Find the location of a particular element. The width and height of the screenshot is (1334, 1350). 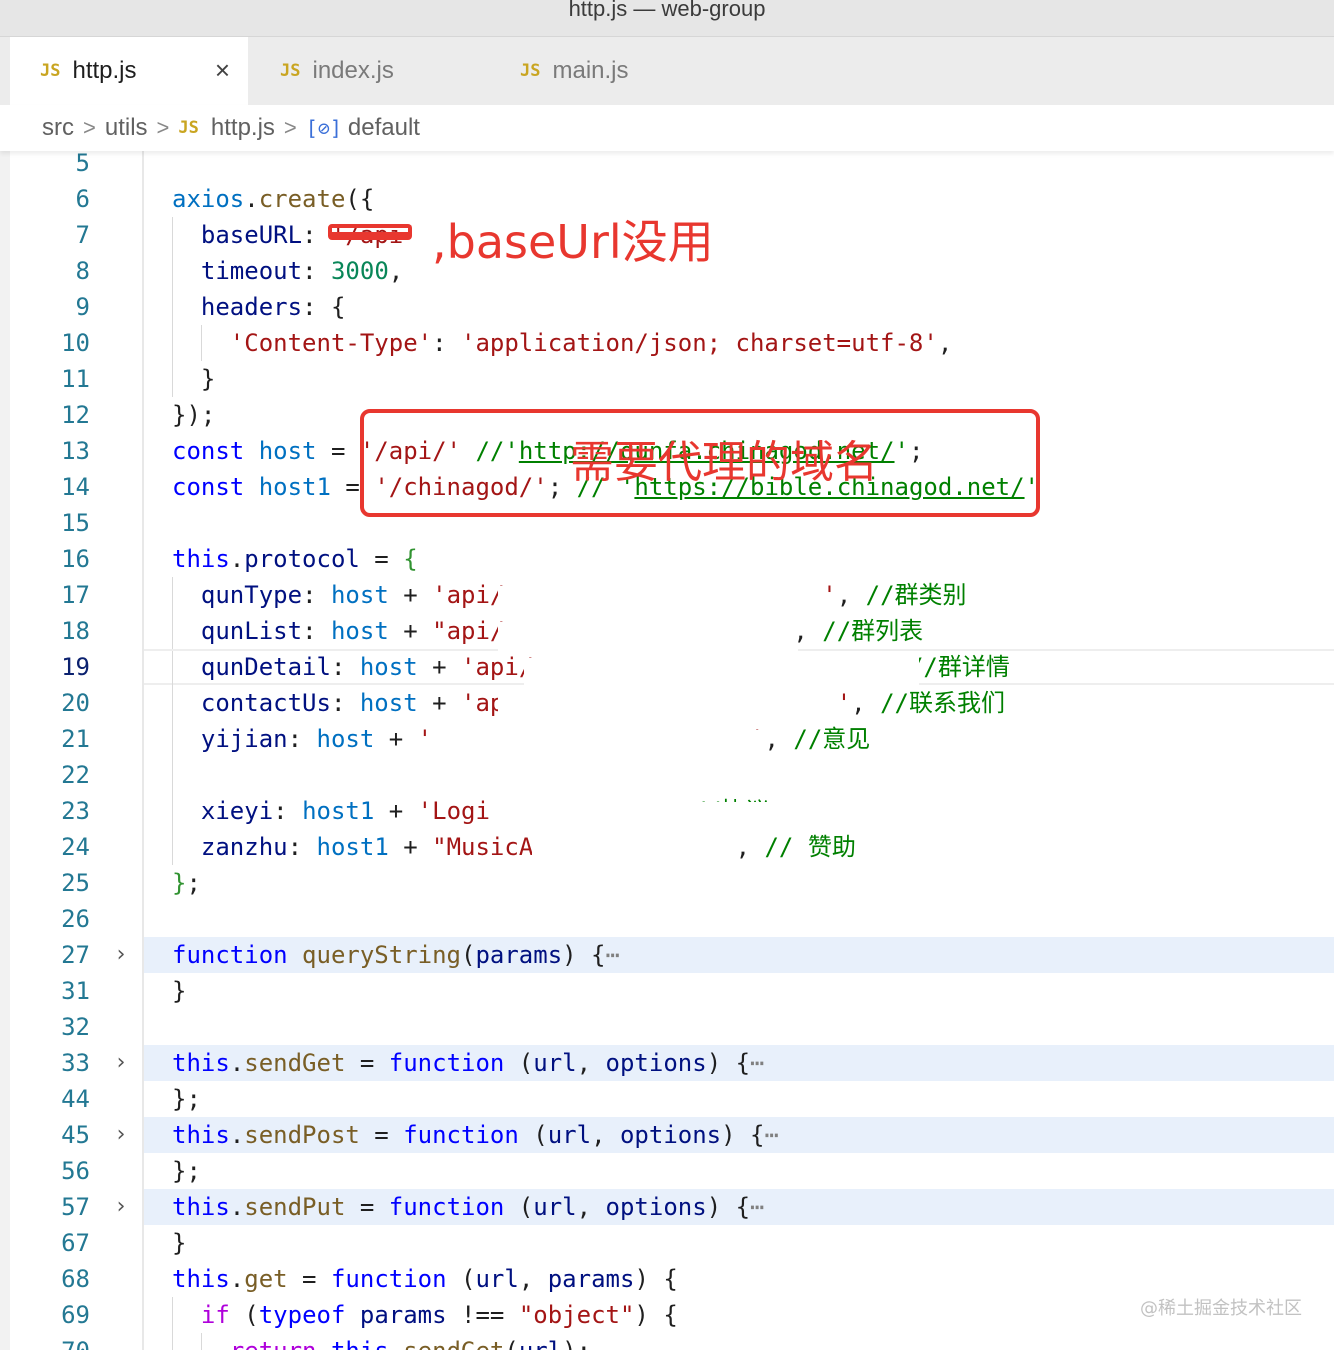

code-token: }; is located at coordinates (186, 1099).